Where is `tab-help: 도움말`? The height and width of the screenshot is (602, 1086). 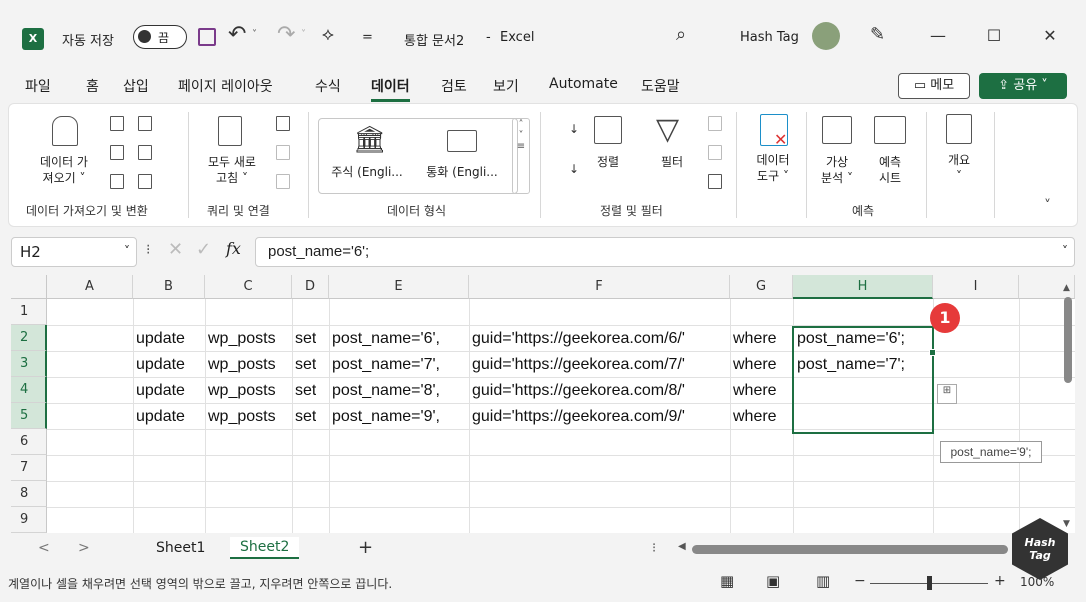 tab-help: 도움말 is located at coordinates (660, 86).